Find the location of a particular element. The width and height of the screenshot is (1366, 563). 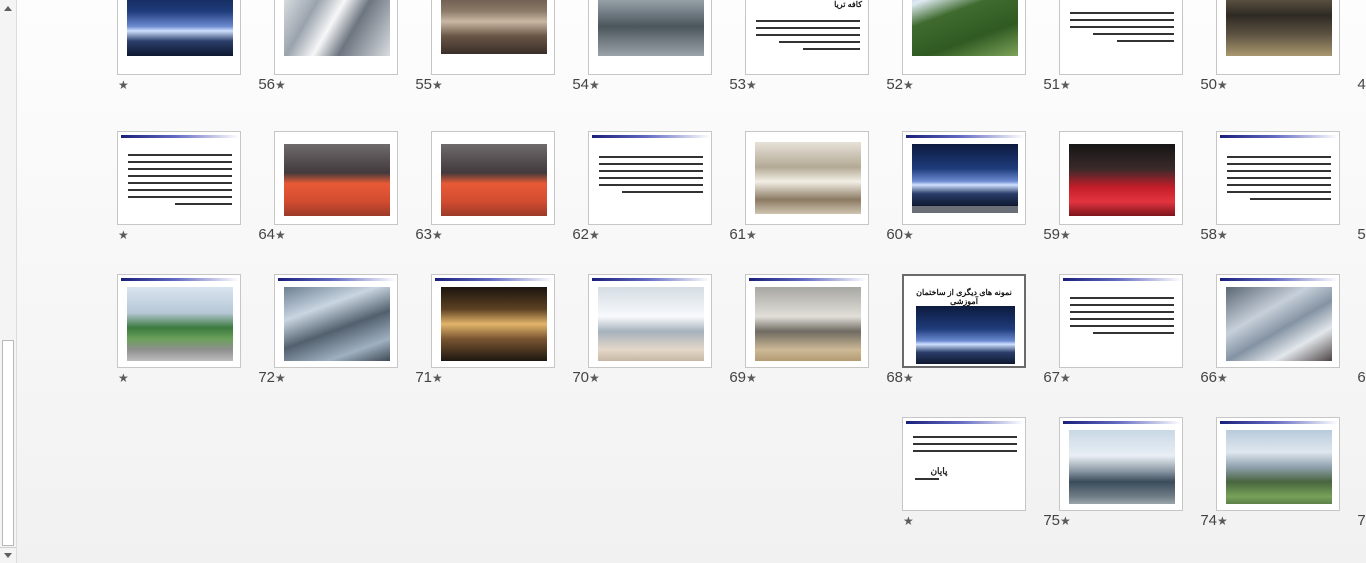

slide-thumbnail-53: ★ 53 is located at coordinates (667, 47).